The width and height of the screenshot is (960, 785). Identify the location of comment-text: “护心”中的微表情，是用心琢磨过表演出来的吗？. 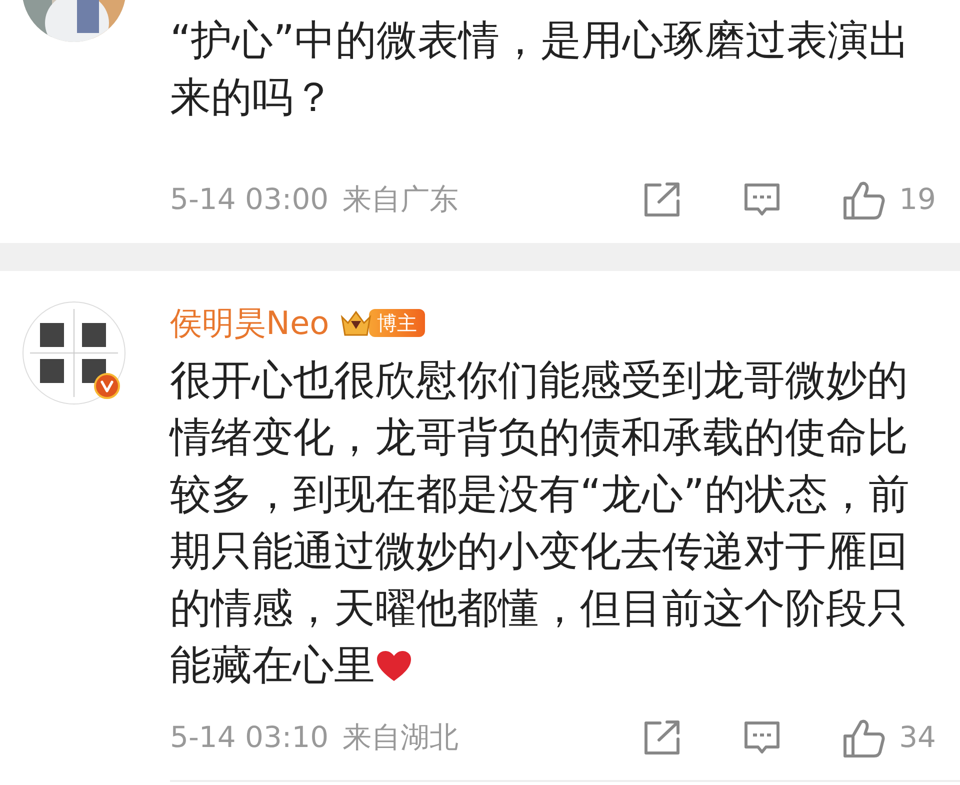
(540, 69).